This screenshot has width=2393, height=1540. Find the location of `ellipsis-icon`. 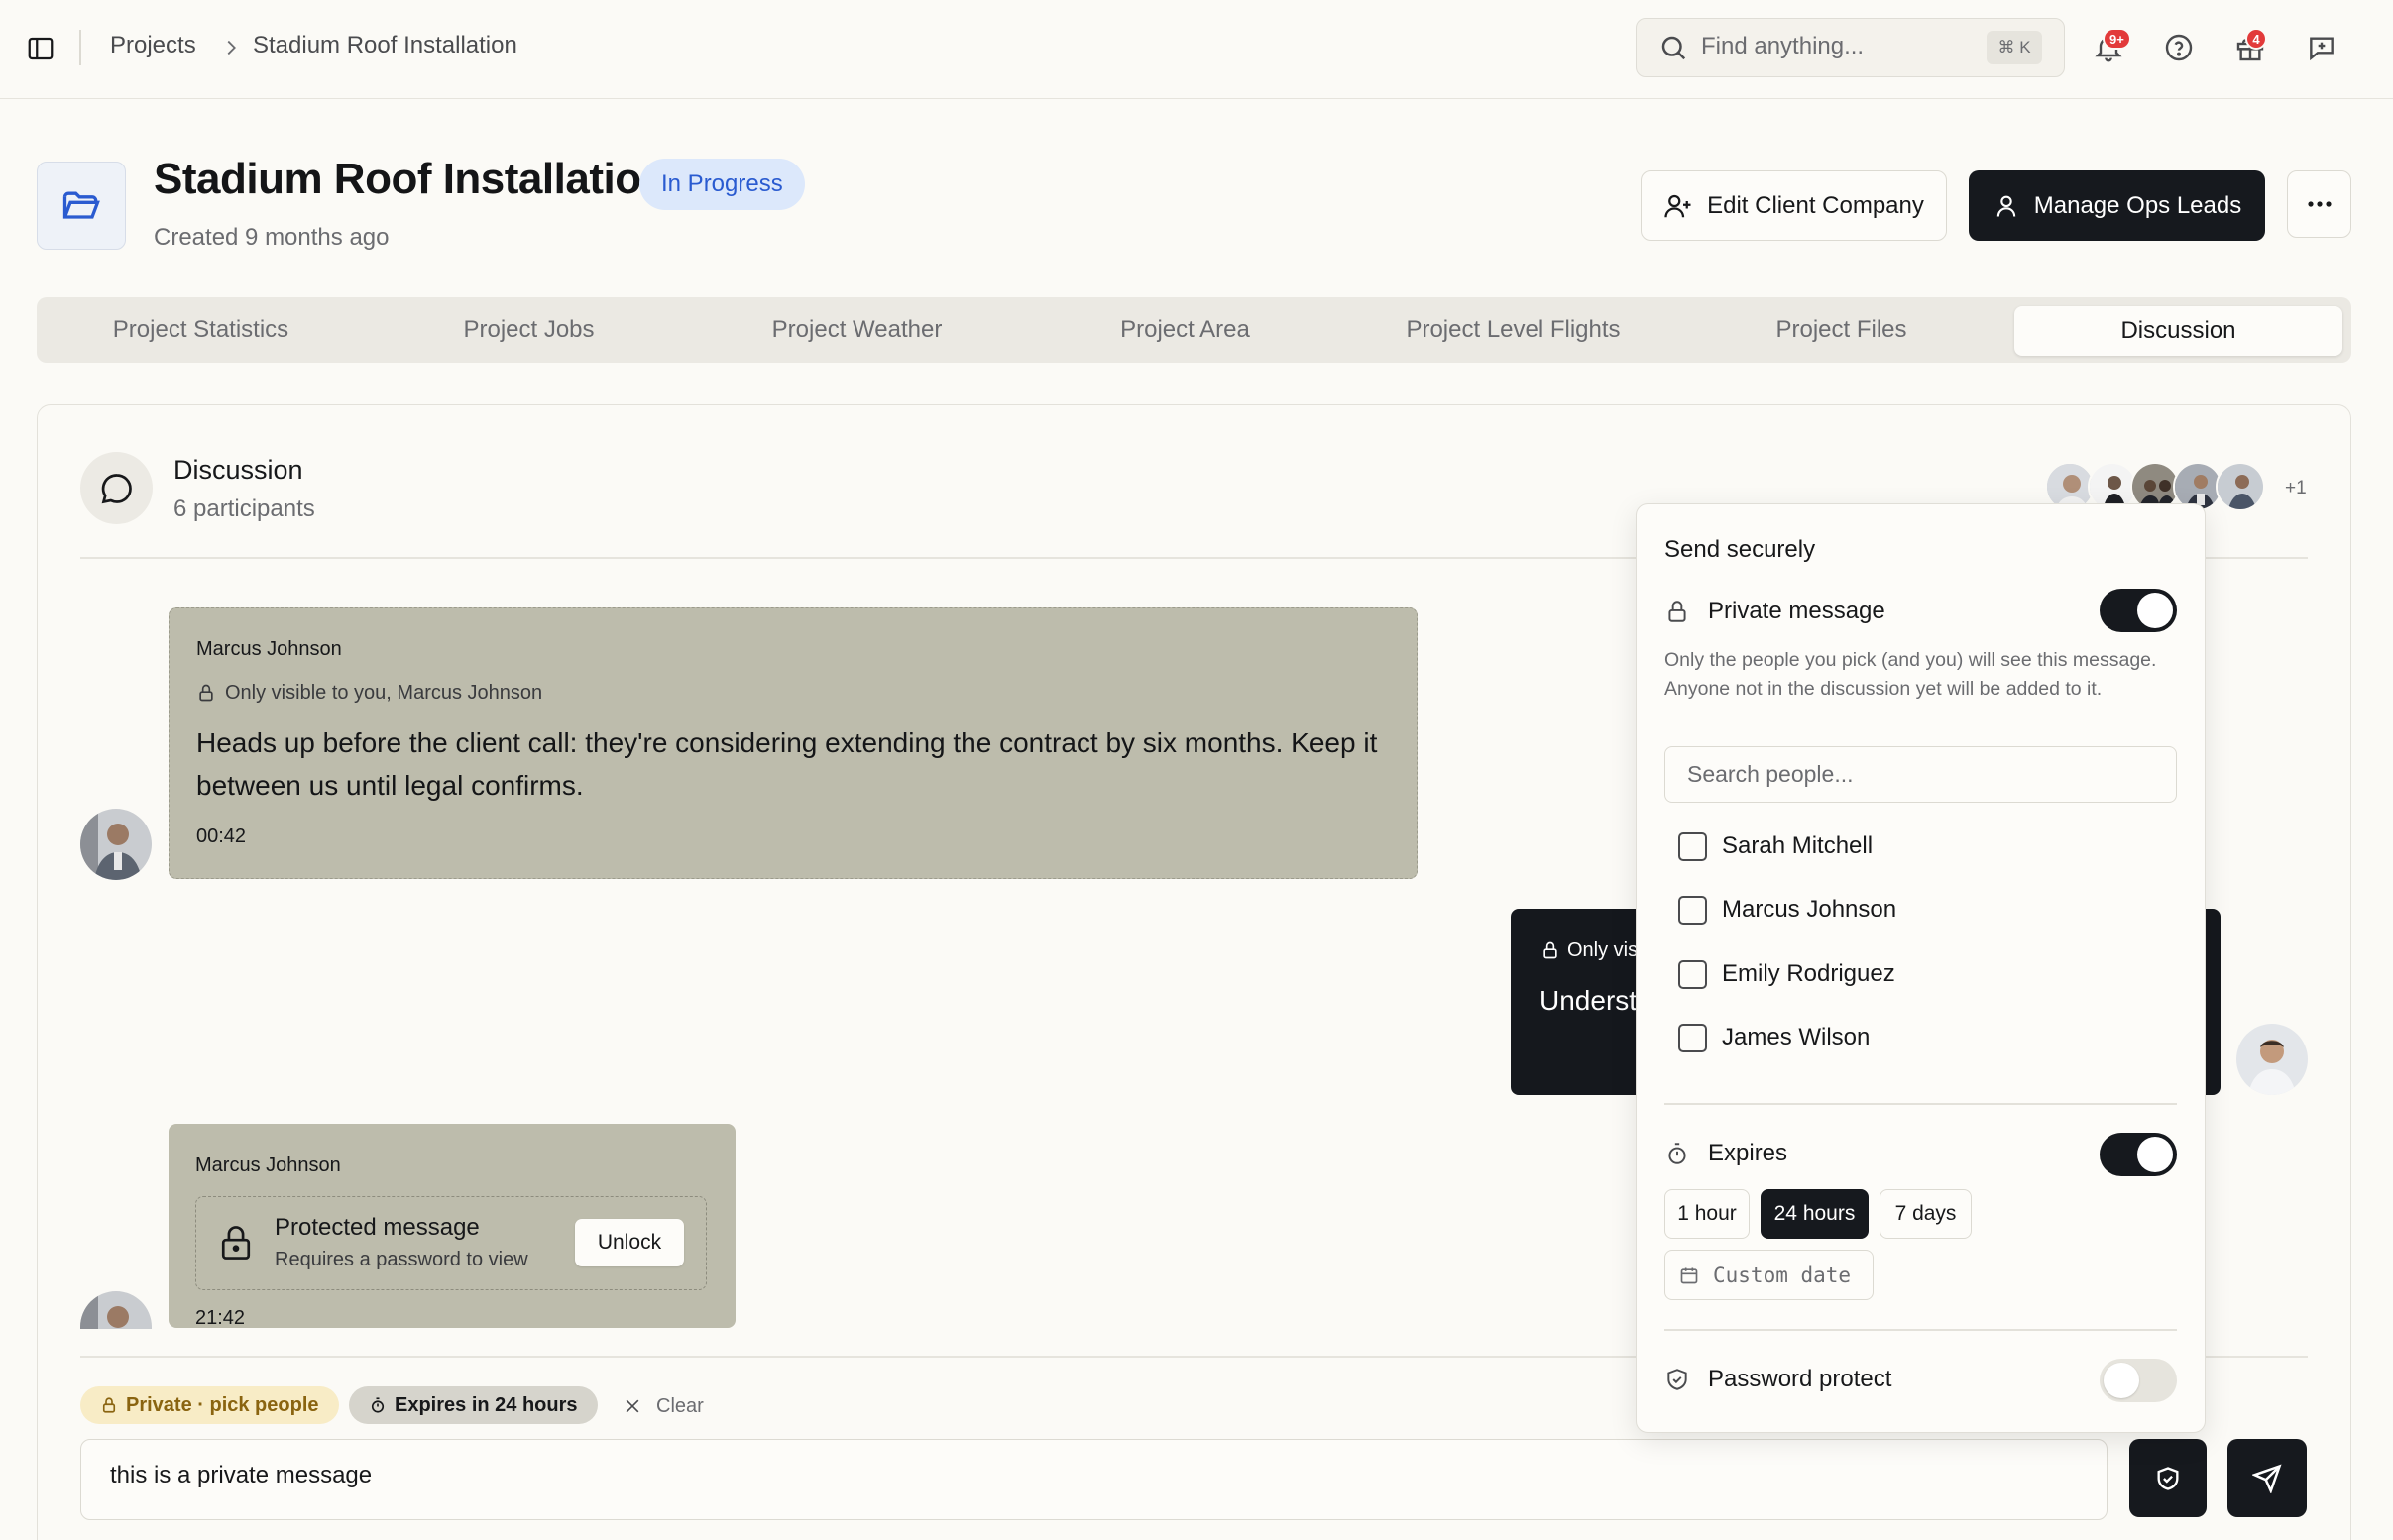

ellipsis-icon is located at coordinates (2320, 204).